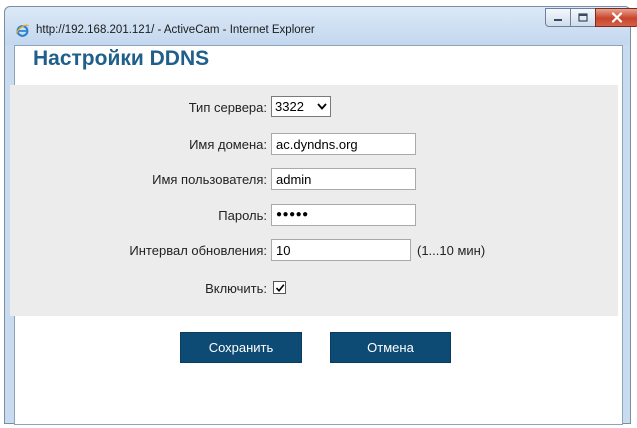  Describe the element at coordinates (121, 58) in the screenshot. I see `page-title: Настройки DDNS` at that location.